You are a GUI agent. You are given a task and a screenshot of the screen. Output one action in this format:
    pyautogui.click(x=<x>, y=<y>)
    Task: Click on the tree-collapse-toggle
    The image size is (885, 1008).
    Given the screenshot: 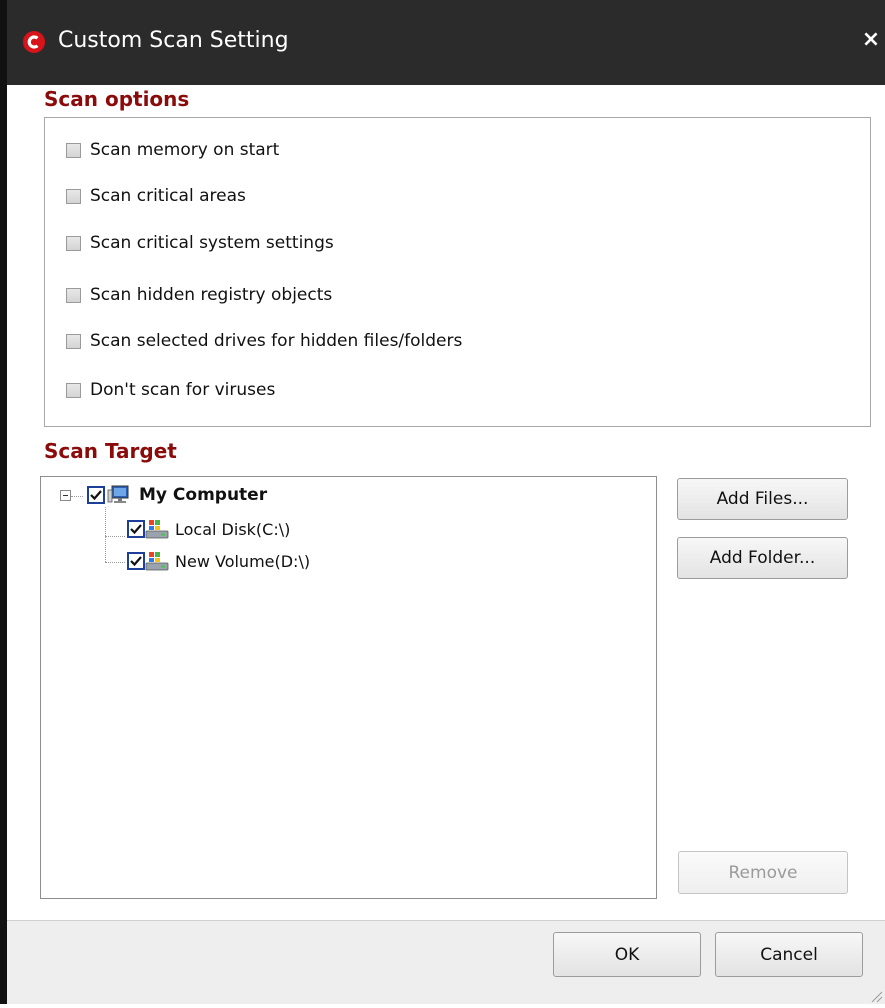 What is the action you would take?
    pyautogui.click(x=65, y=495)
    